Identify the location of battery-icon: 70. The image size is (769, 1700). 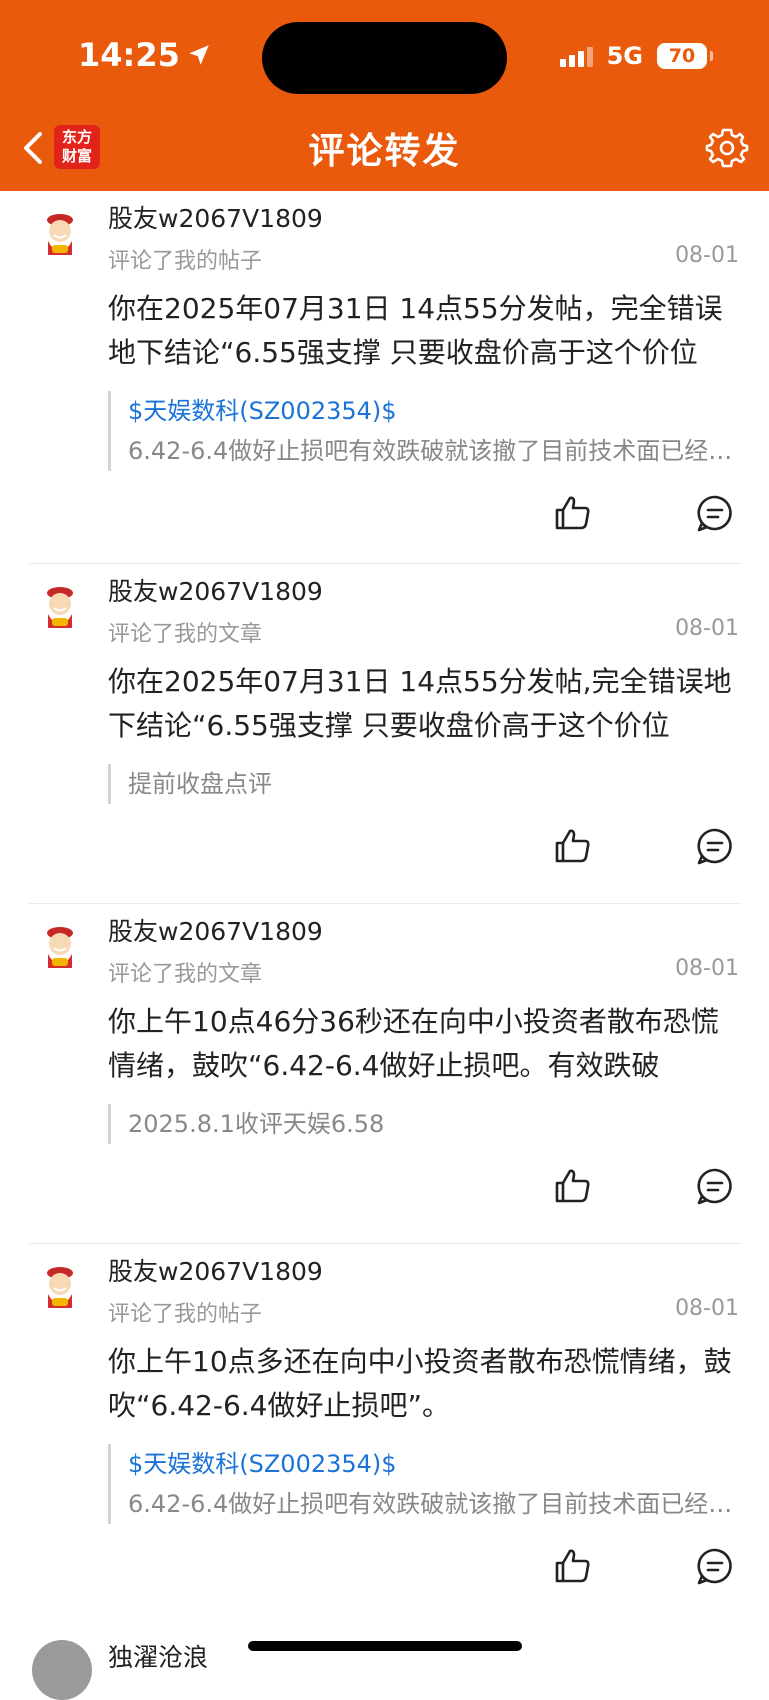
(685, 56).